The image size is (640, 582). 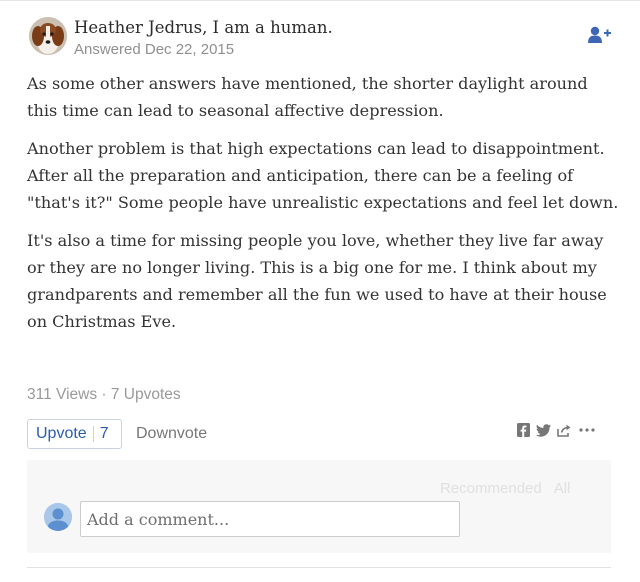 I want to click on twitter-icon, so click(x=543, y=430).